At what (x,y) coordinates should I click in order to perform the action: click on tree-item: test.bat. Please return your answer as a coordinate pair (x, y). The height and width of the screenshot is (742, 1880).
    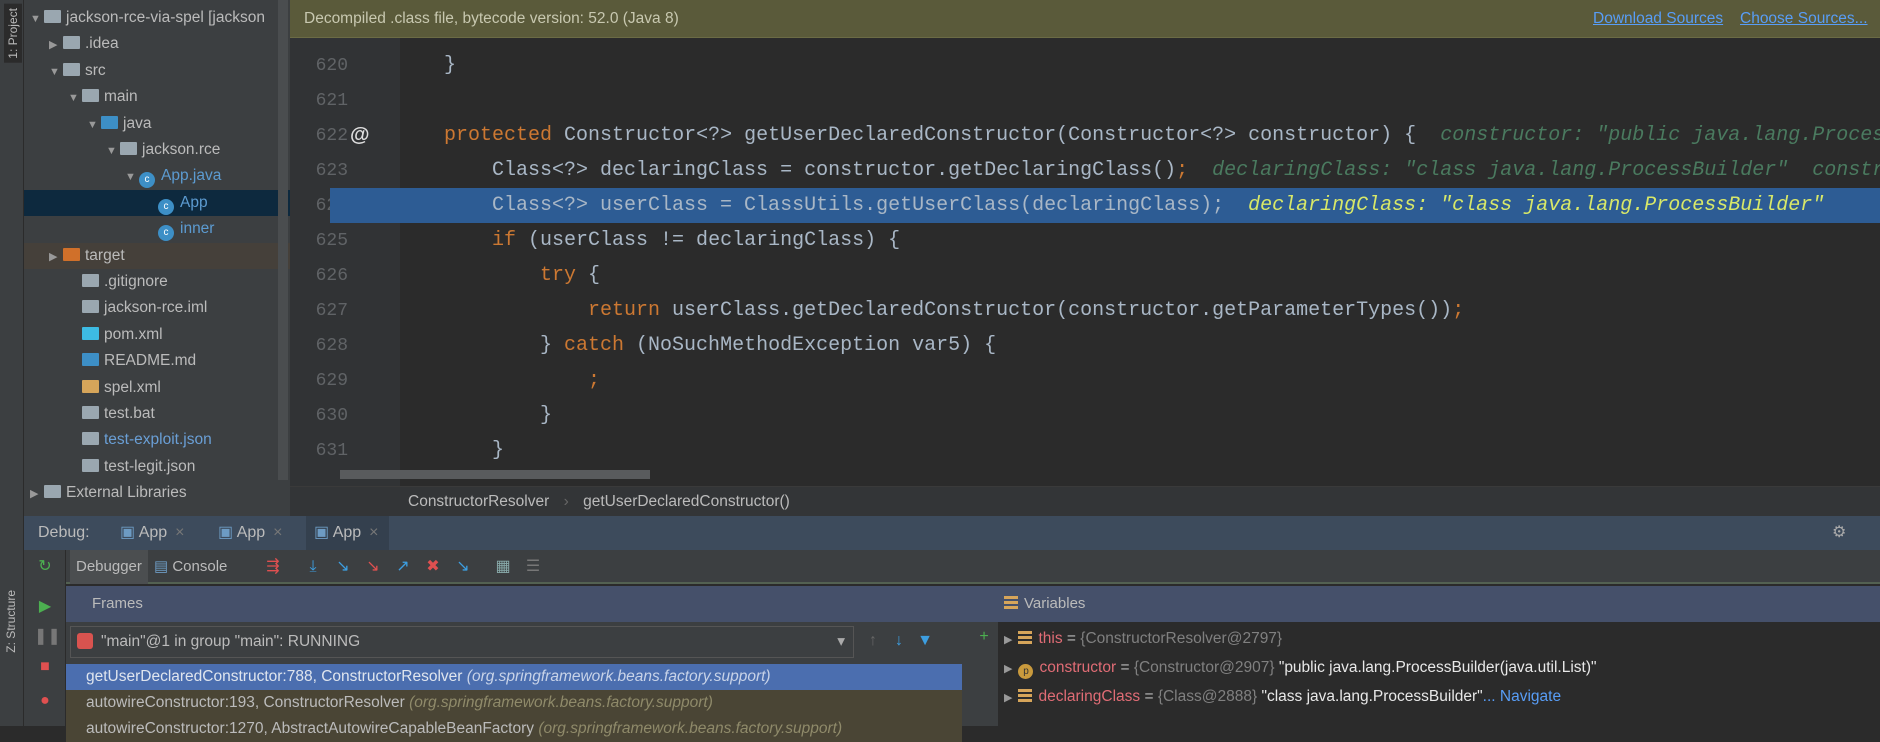
    Looking at the image, I should click on (157, 414).